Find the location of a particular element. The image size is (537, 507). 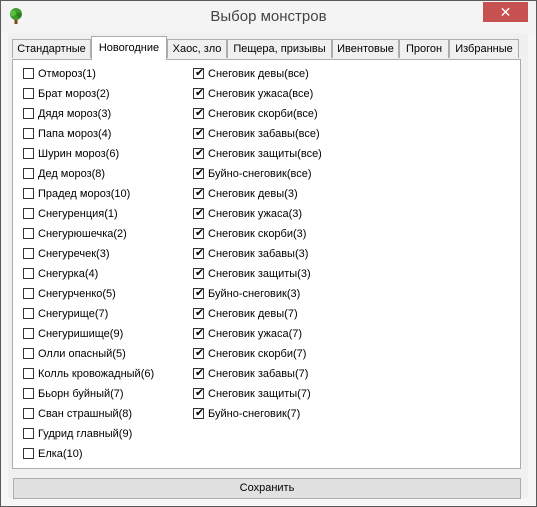

monster-label: Шурин мороз(6) is located at coordinates (79, 154).